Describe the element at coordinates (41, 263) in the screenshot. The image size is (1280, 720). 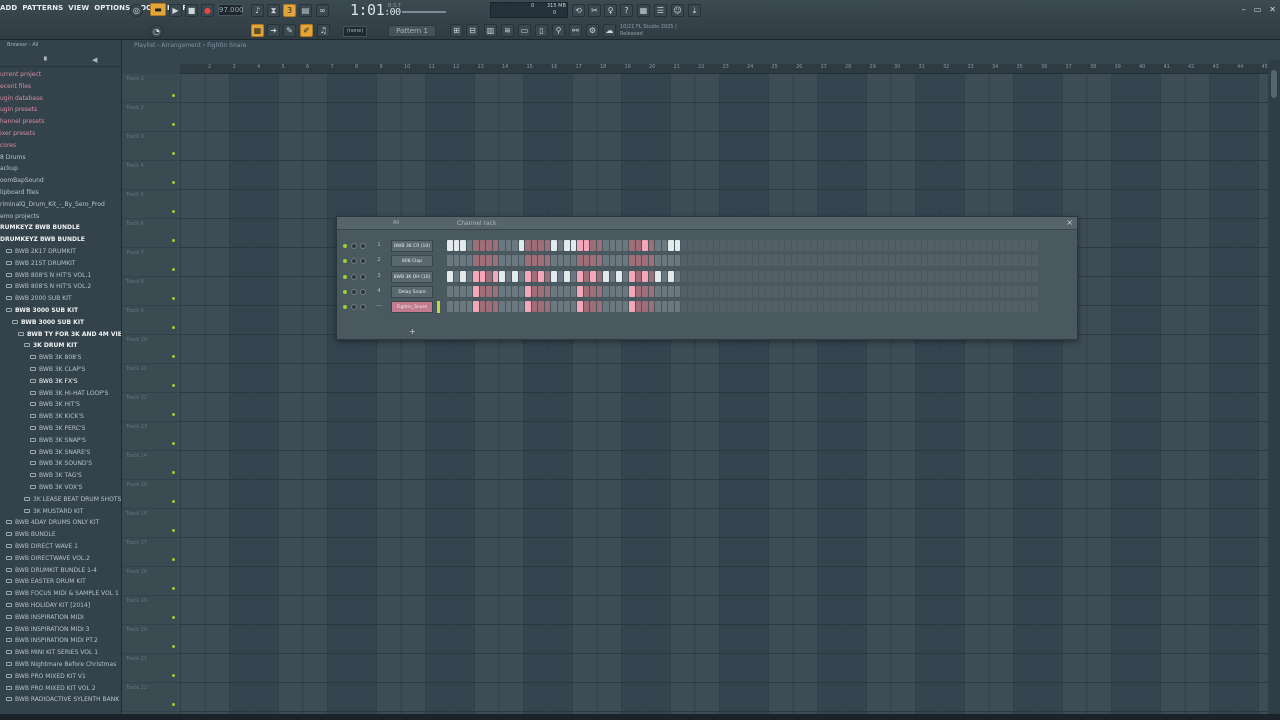
I see `browser-item: BWB 21ST DRUMKIT` at that location.